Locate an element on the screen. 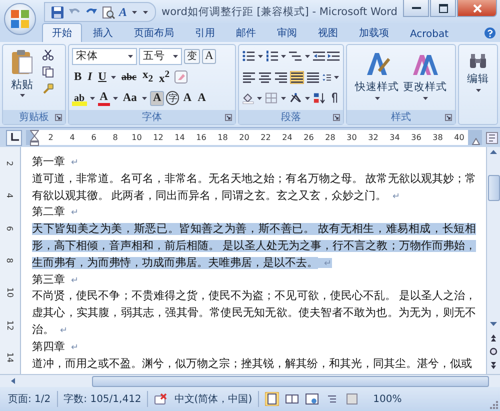 Image resolution: width=500 pixels, height=411 pixels. minimize-button is located at coordinates (416, 8).